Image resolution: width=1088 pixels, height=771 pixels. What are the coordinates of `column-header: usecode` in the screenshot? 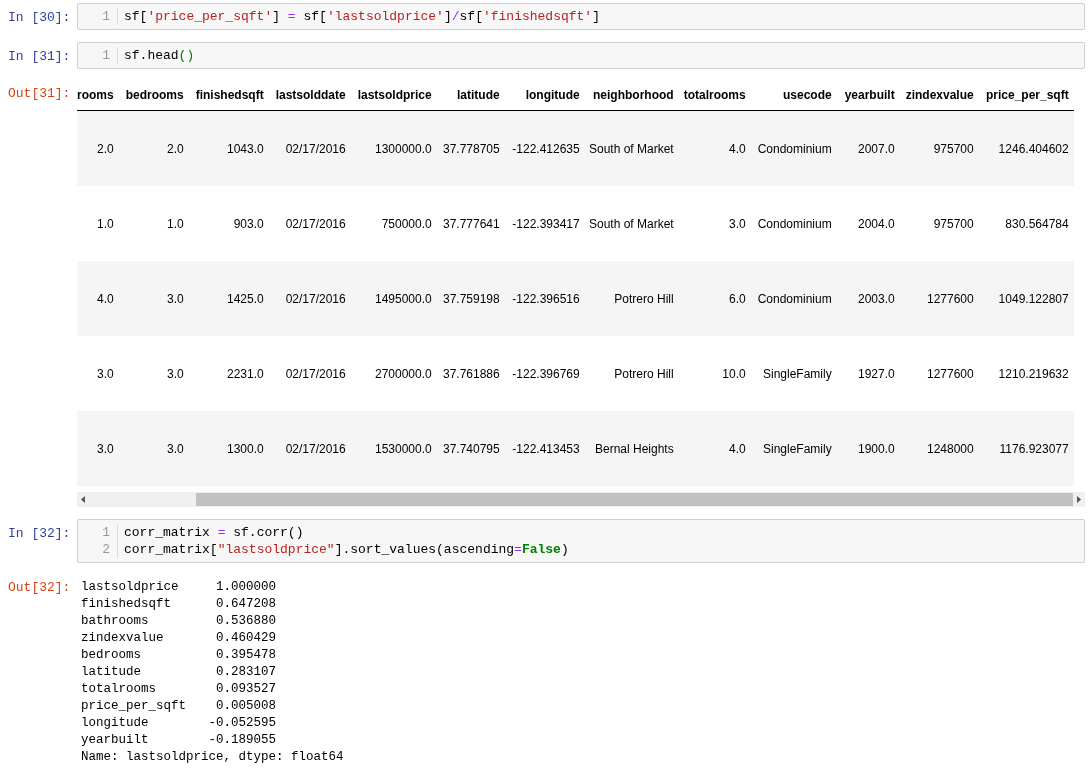 It's located at (793, 95).